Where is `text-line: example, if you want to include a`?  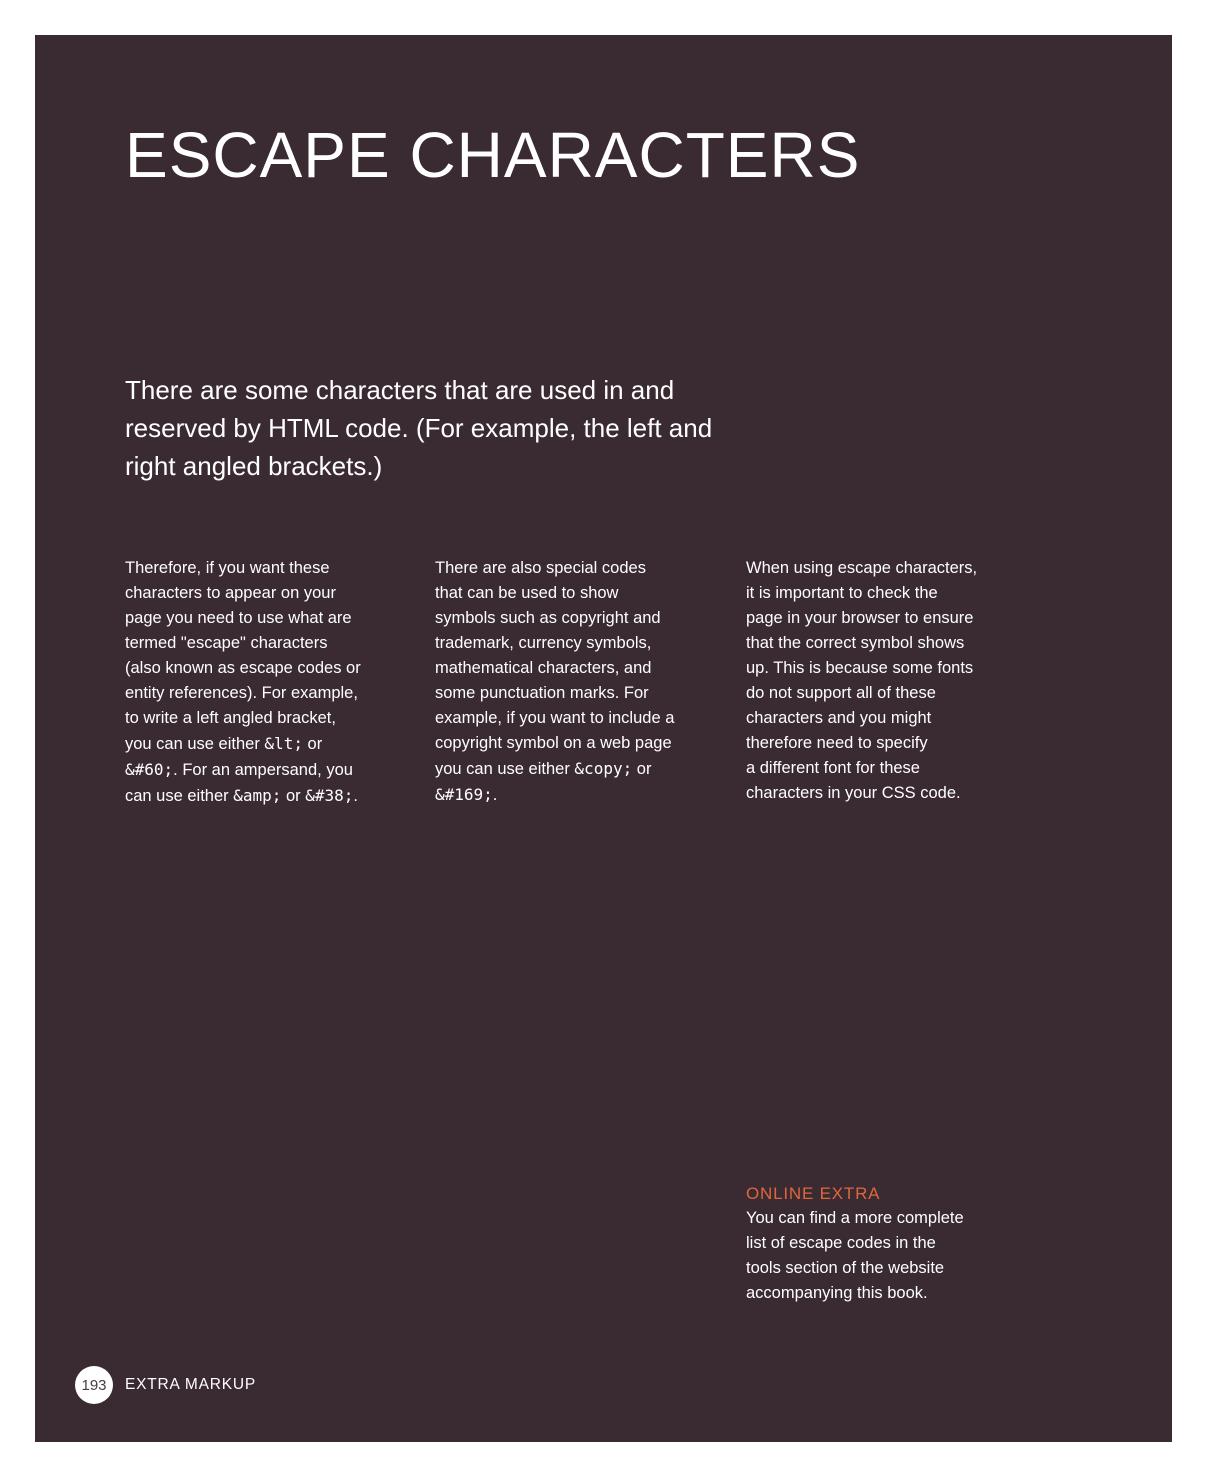 text-line: example, if you want to include a is located at coordinates (555, 718).